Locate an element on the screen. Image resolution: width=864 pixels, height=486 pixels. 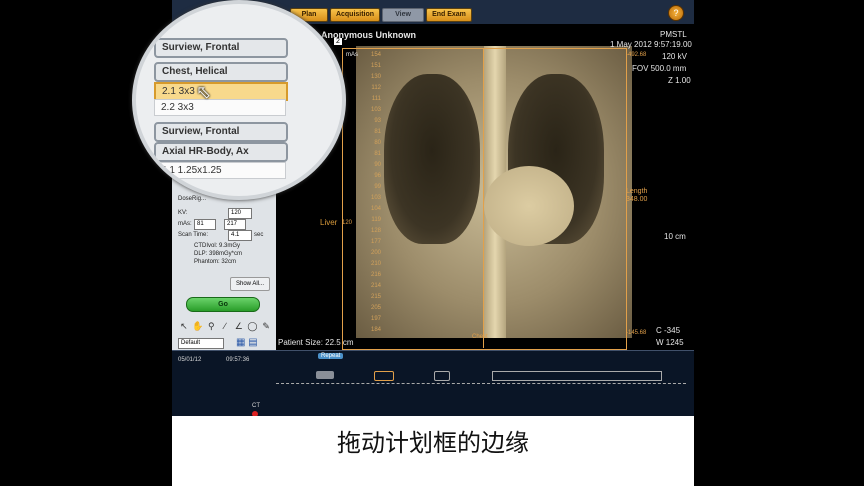
mas-max-select: 217 is located at coordinates (235, 224).